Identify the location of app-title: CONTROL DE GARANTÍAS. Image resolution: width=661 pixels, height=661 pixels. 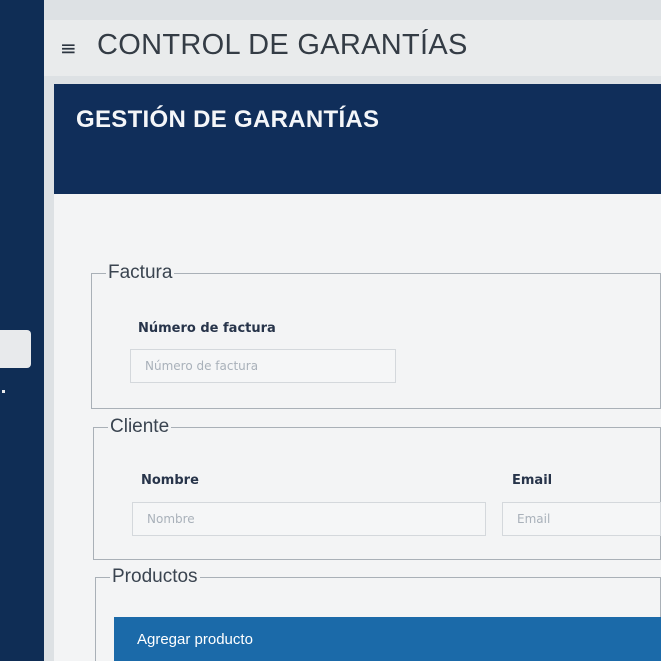
(282, 45).